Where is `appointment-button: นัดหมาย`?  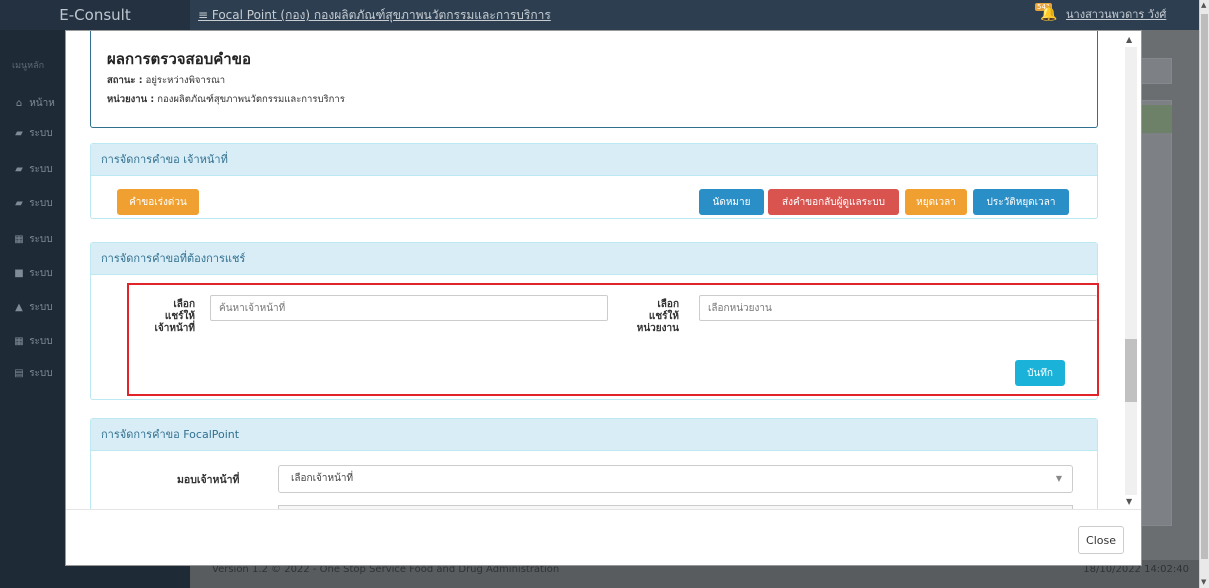
appointment-button: นัดหมาย is located at coordinates (731, 202).